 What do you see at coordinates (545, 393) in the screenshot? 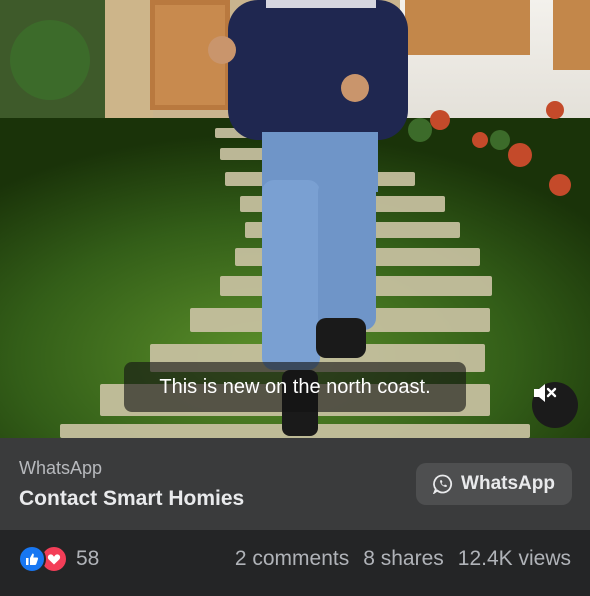
I see `speaker-muted-icon` at bounding box center [545, 393].